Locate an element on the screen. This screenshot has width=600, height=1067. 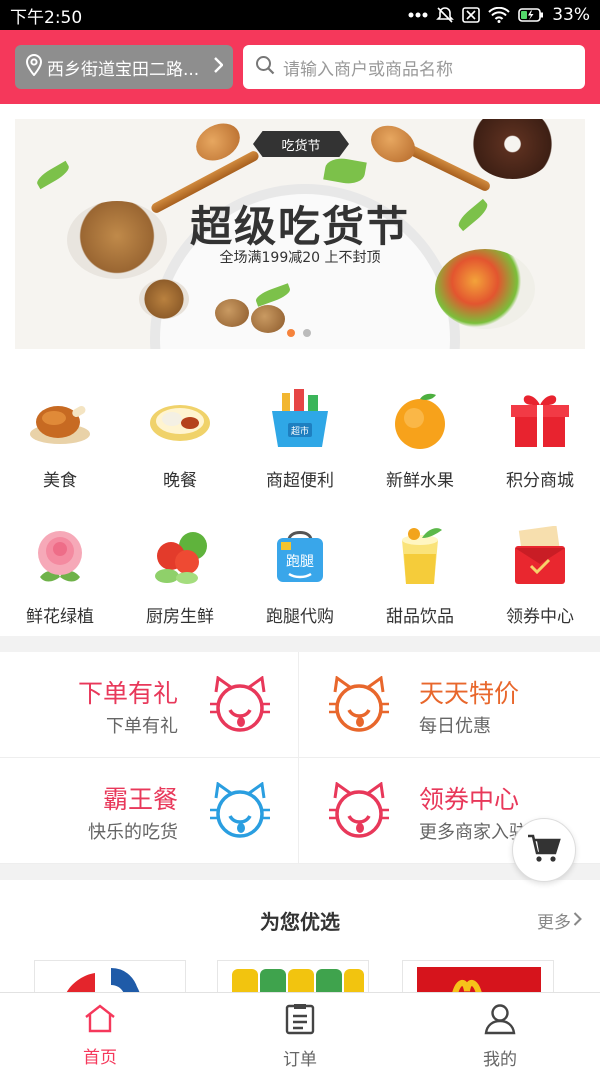
category-coupons: 领券中心 is located at coordinates (540, 569).